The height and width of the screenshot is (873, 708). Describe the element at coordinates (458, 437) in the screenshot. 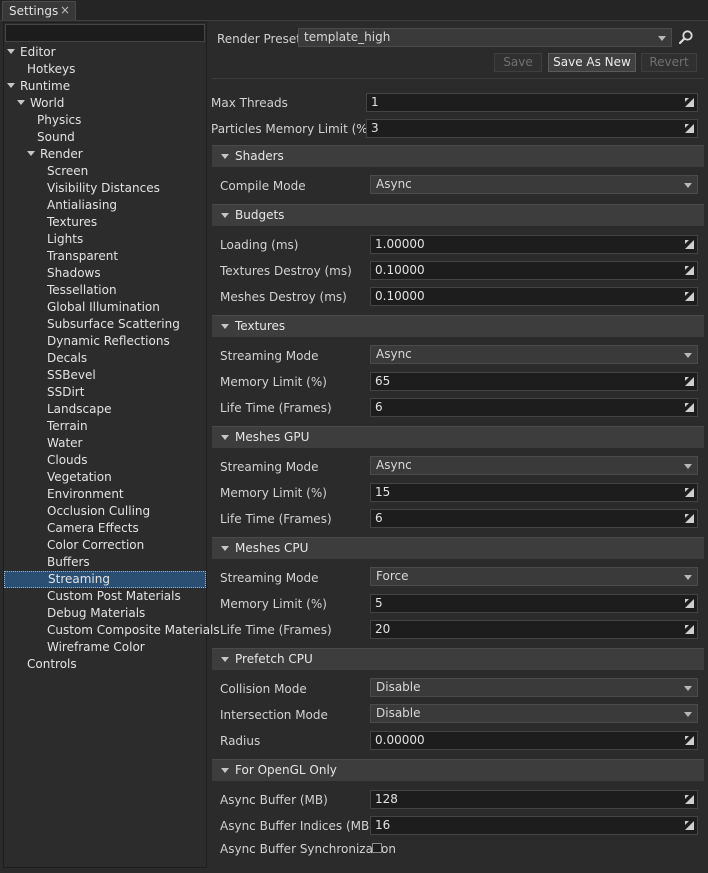

I see `section-meshes-gpu: Meshes GPU` at that location.